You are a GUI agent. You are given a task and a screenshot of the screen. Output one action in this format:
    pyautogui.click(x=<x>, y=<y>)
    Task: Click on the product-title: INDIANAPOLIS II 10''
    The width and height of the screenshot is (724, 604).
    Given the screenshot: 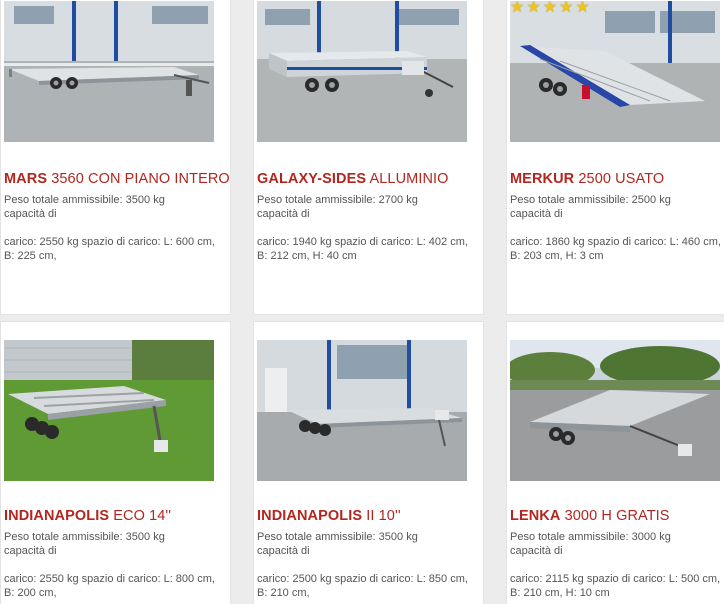 What is the action you would take?
    pyautogui.click(x=329, y=516)
    